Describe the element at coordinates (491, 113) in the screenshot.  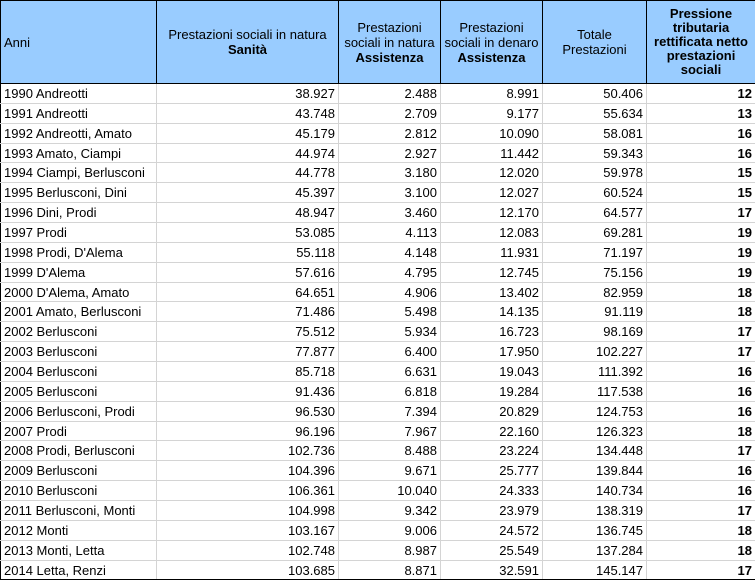
I see `cell-assistenza-denaro: 9.177` at that location.